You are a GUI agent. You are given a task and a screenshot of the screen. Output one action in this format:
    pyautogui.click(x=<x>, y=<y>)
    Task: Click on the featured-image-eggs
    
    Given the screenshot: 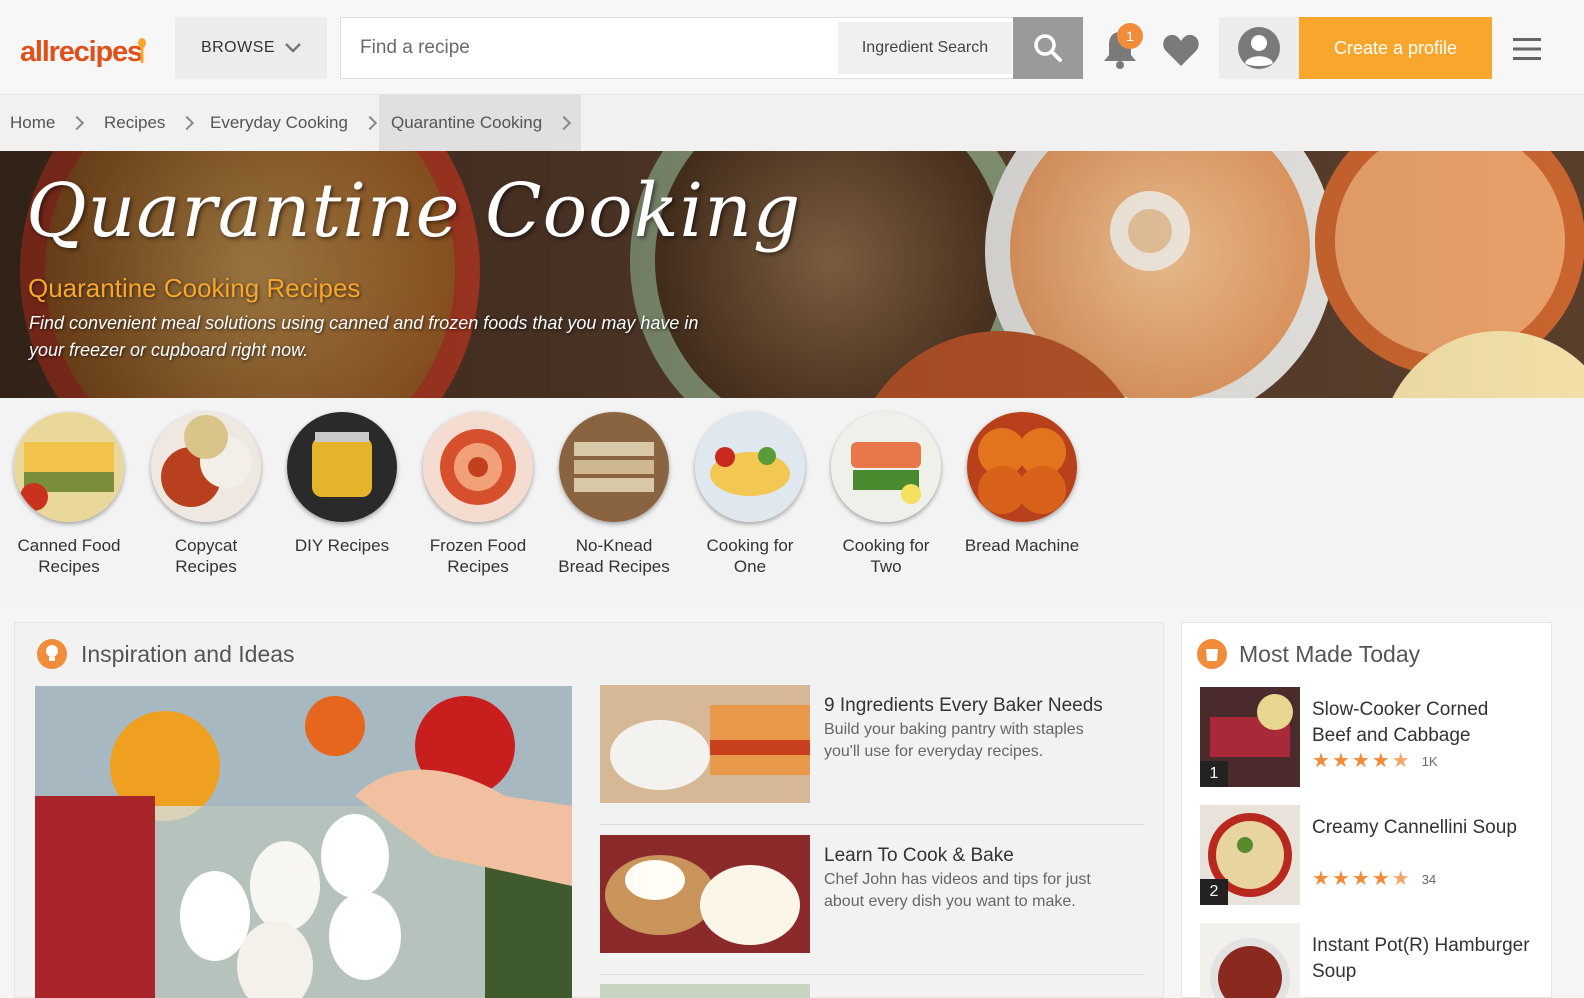 What is the action you would take?
    pyautogui.click(x=303, y=842)
    